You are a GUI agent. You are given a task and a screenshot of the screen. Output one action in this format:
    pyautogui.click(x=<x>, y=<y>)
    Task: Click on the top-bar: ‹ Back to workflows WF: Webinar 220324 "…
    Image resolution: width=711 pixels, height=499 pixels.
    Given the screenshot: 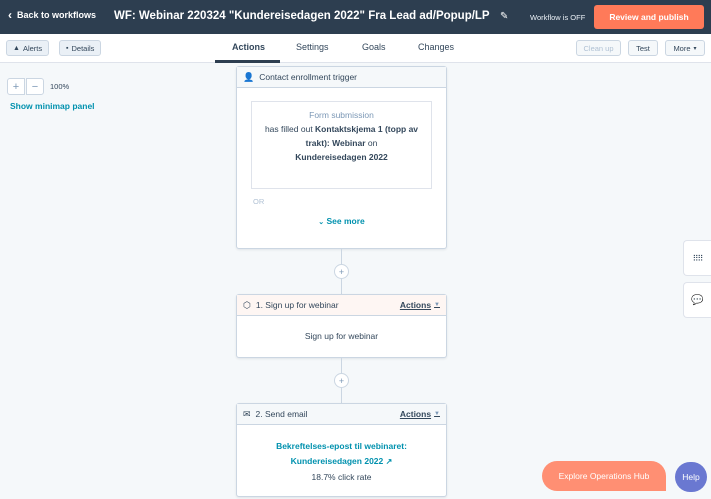 What is the action you would take?
    pyautogui.click(x=355, y=17)
    